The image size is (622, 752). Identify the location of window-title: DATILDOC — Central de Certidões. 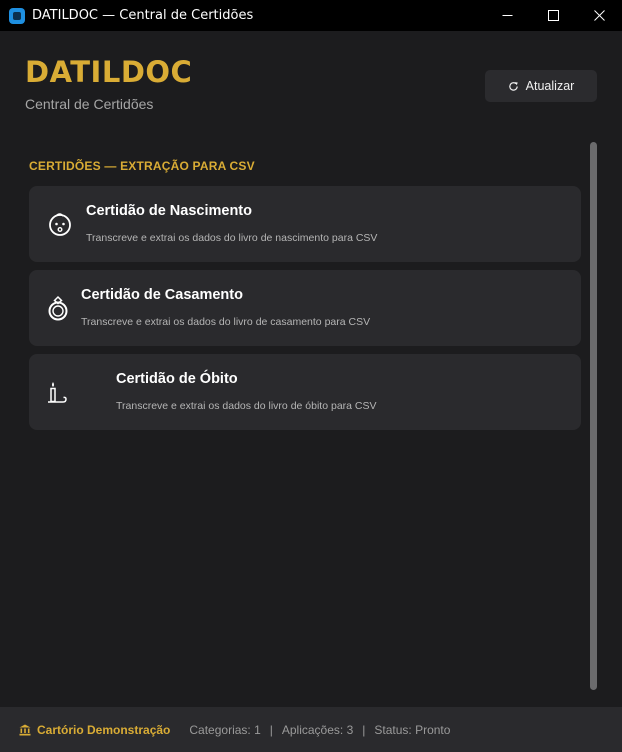
(143, 15).